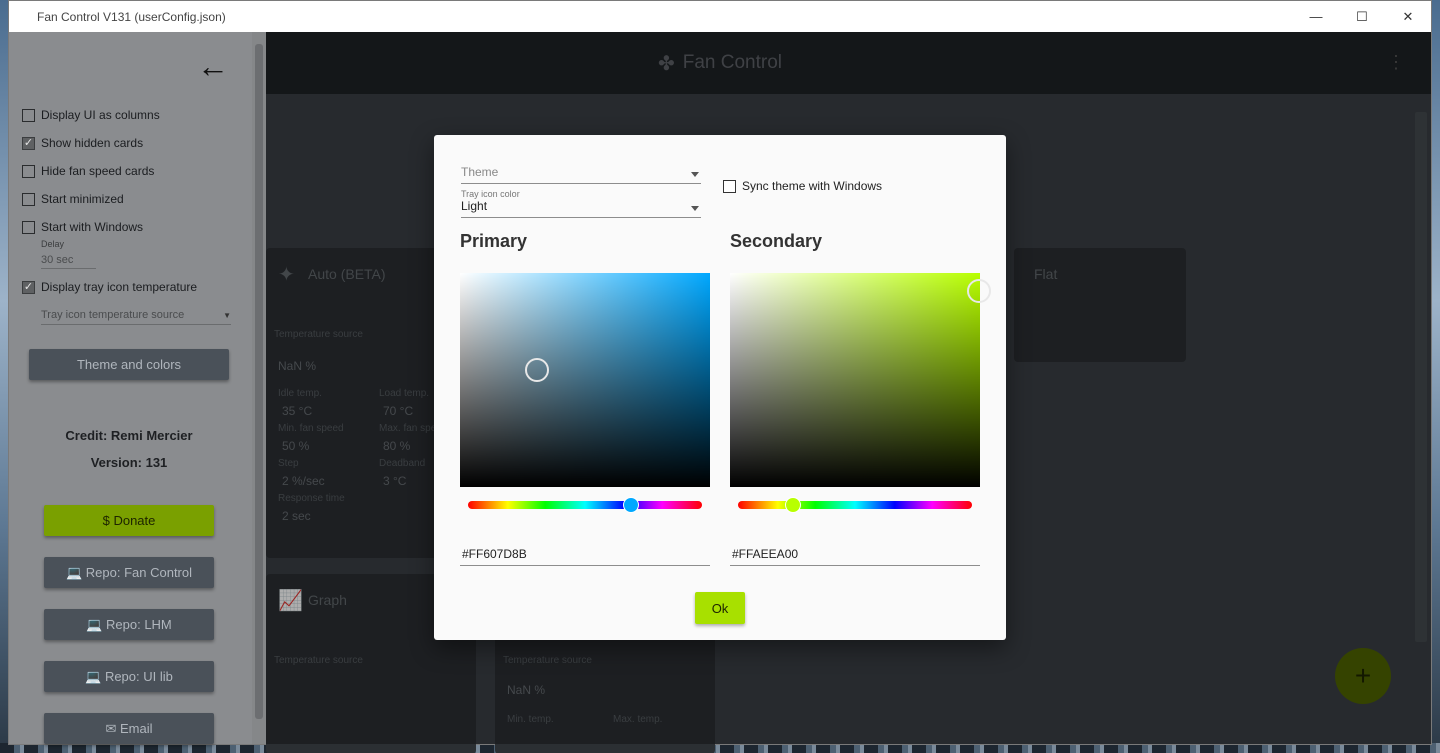 This screenshot has width=1440, height=753. Describe the element at coordinates (129, 364) in the screenshot. I see `theme-colors-button: Theme and colors` at that location.